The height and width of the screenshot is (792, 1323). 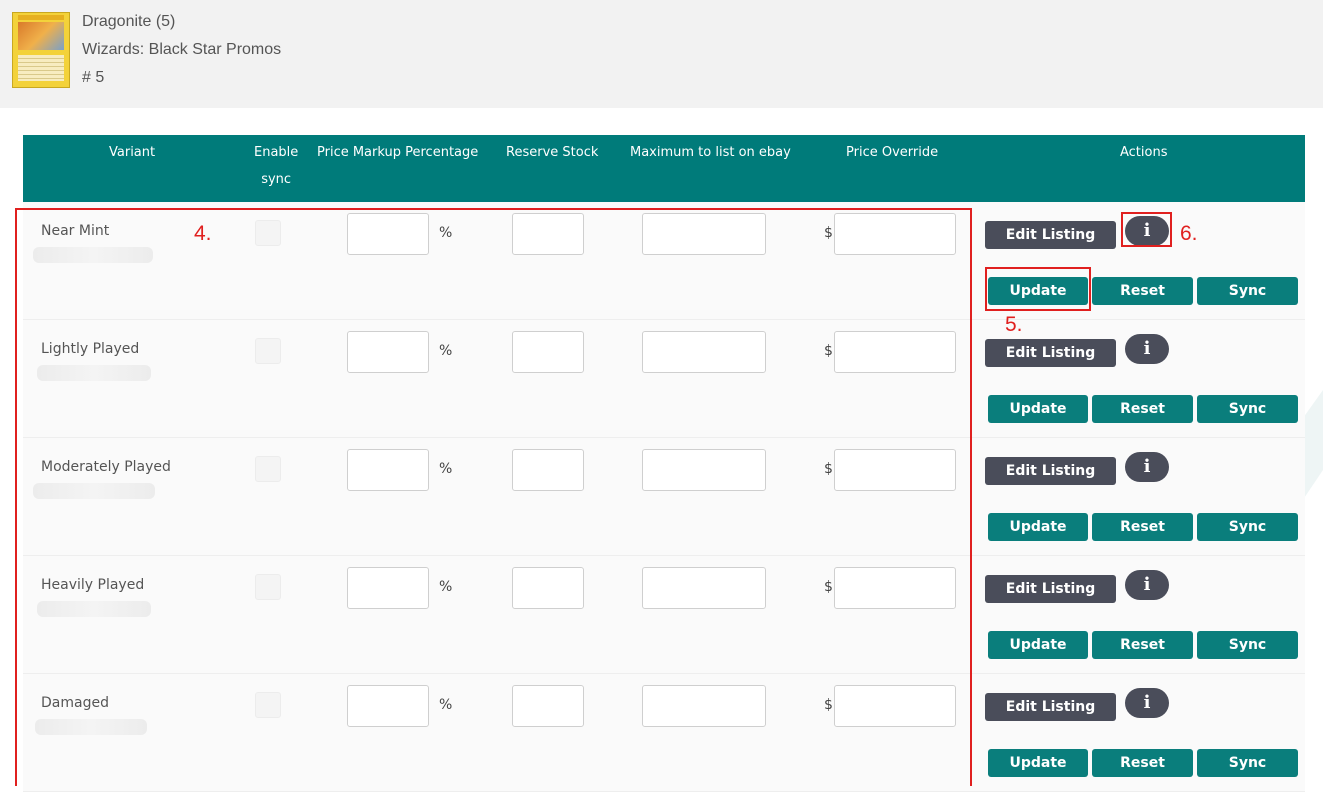 What do you see at coordinates (892, 152) in the screenshot?
I see `column-override: Price Override` at bounding box center [892, 152].